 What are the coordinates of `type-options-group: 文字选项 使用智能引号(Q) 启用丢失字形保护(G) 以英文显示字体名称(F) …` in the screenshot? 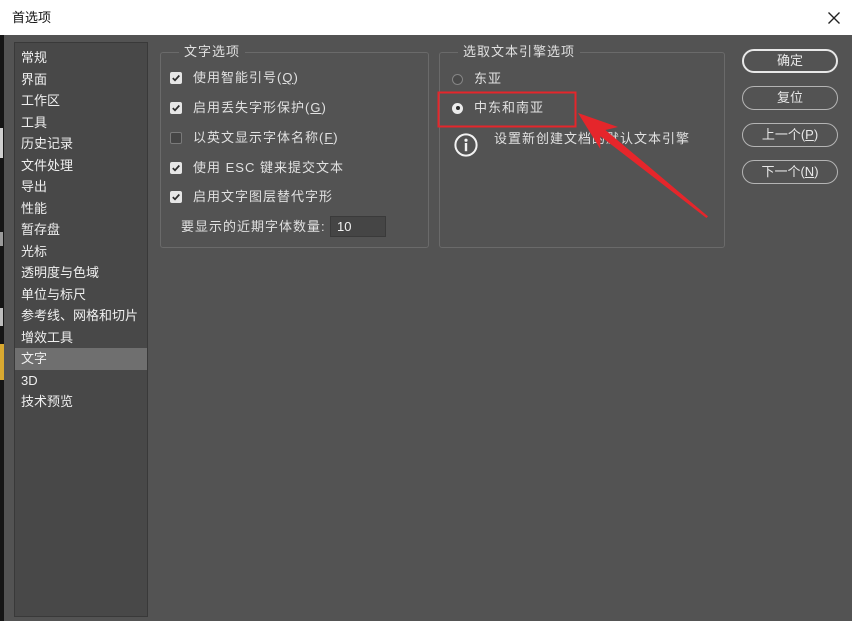 It's located at (294, 146).